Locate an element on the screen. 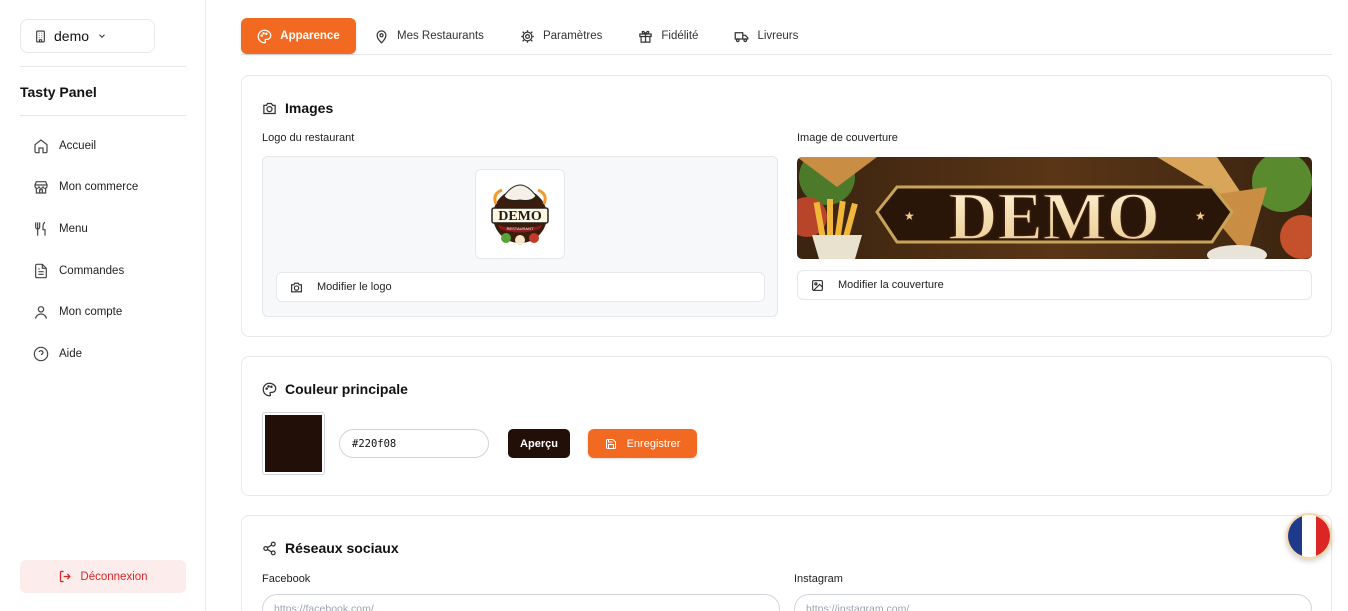 This screenshot has height=611, width=1348. sidebar-item-label: Accueil is located at coordinates (78, 145).